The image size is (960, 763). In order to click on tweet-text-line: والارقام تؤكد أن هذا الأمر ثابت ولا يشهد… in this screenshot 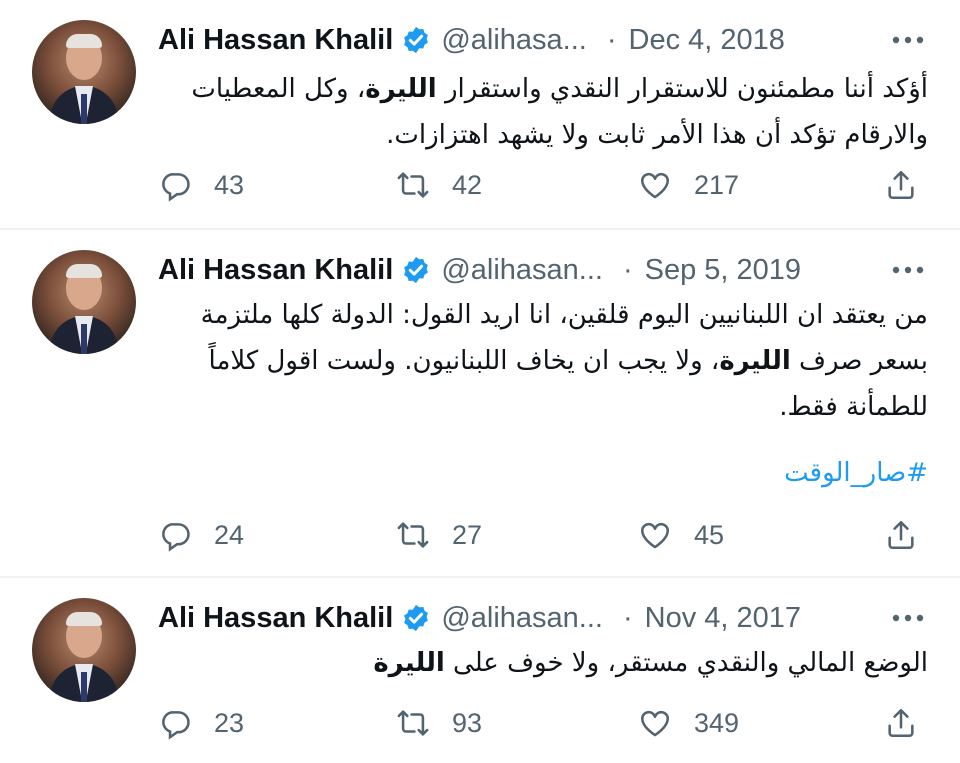, I will do `click(657, 135)`.